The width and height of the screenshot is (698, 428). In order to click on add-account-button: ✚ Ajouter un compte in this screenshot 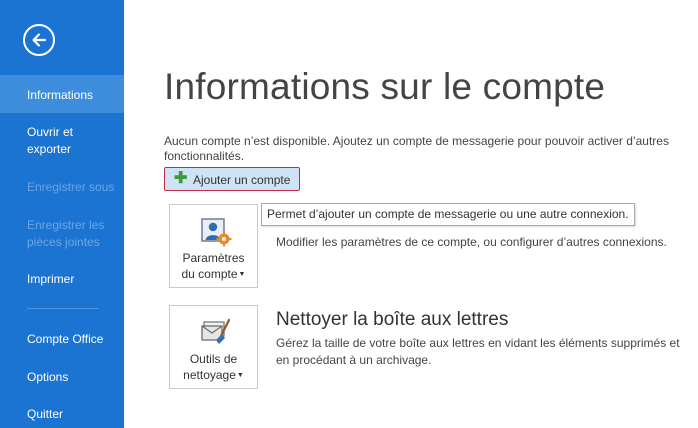, I will do `click(232, 179)`.